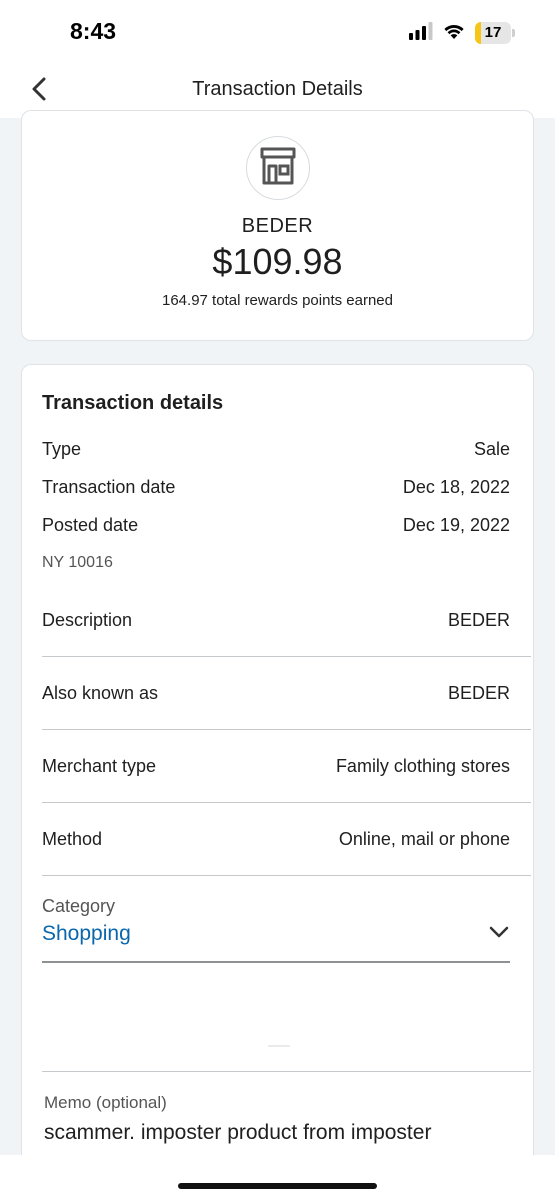 The image size is (555, 1200). Describe the element at coordinates (100, 693) in the screenshot. I see `also-known-as-label: Also known as` at that location.